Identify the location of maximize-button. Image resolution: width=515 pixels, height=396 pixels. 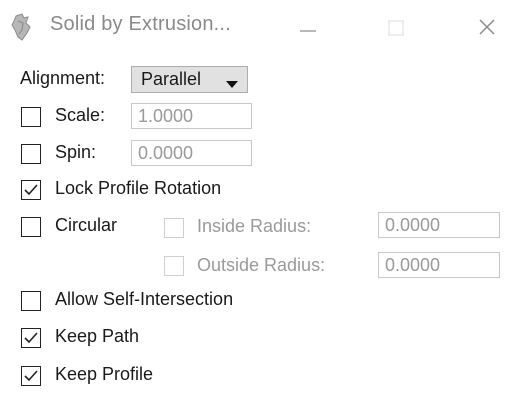
(396, 27).